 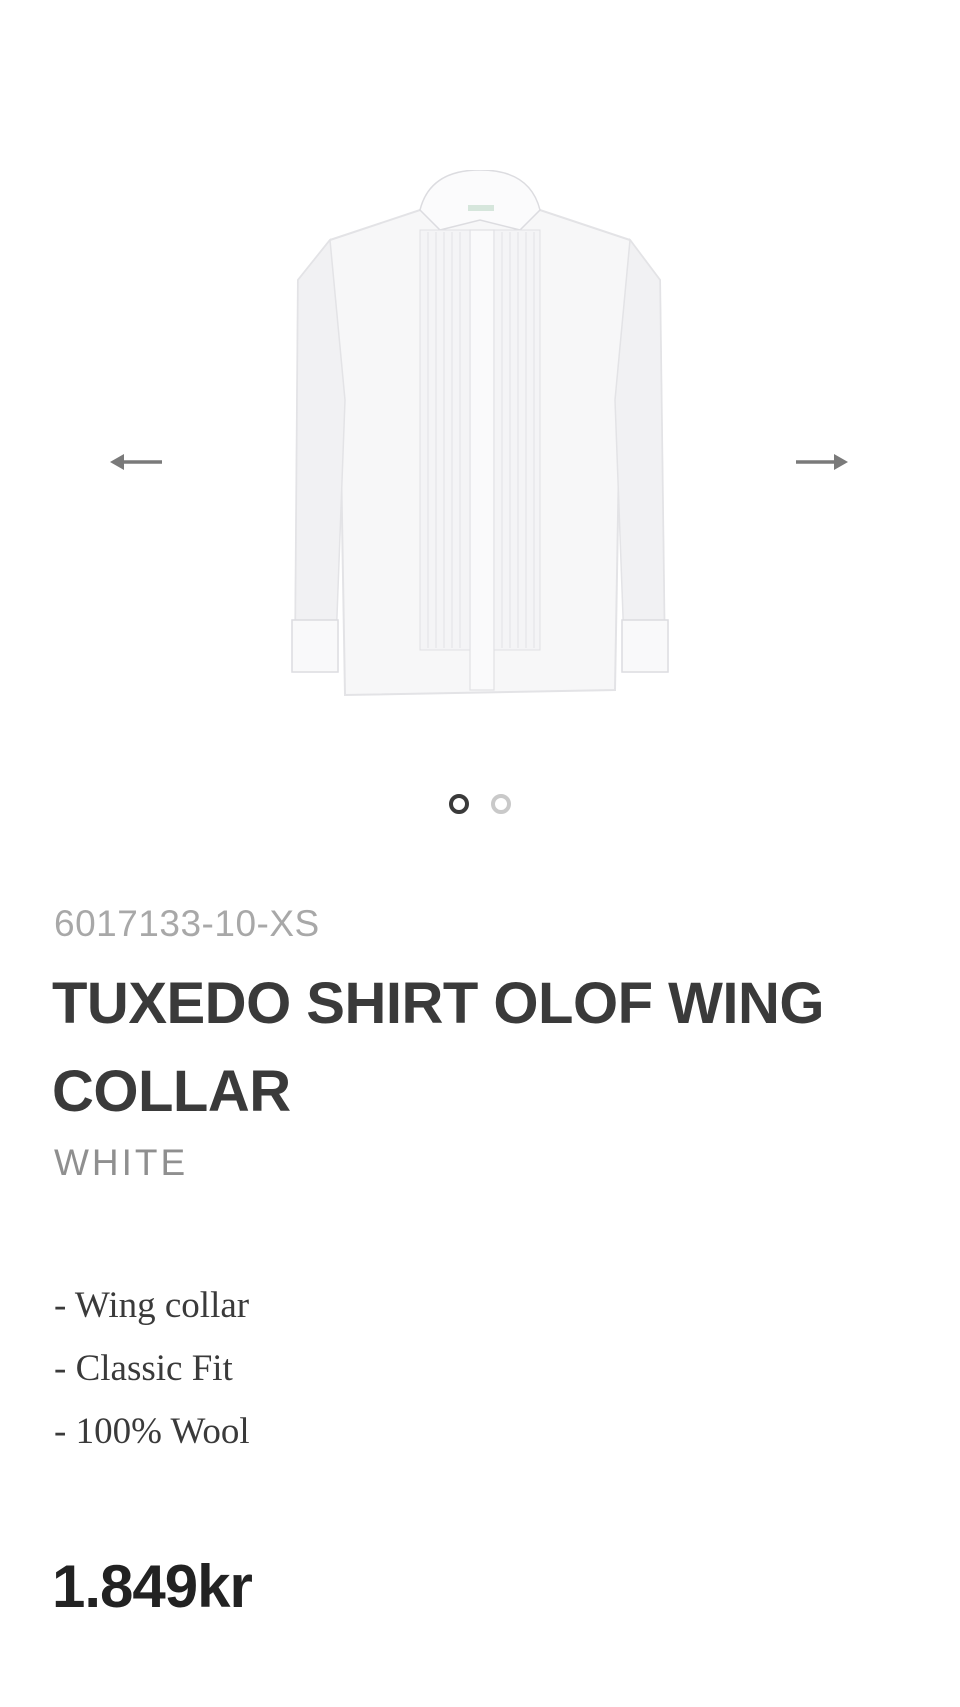 I want to click on feature-item: - Wing collar, so click(x=152, y=1305).